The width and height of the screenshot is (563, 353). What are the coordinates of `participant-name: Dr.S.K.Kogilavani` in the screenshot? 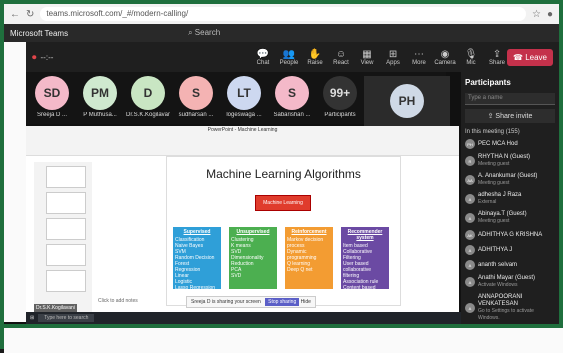 It's located at (148, 115).